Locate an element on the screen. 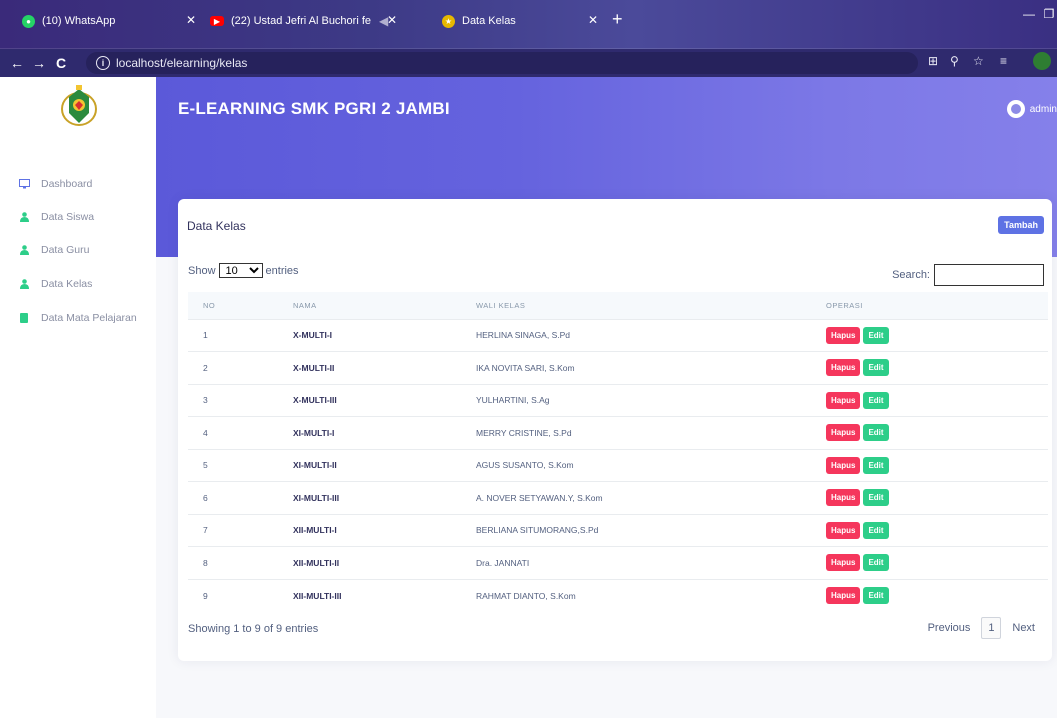  user-name: admin is located at coordinates (1043, 109).